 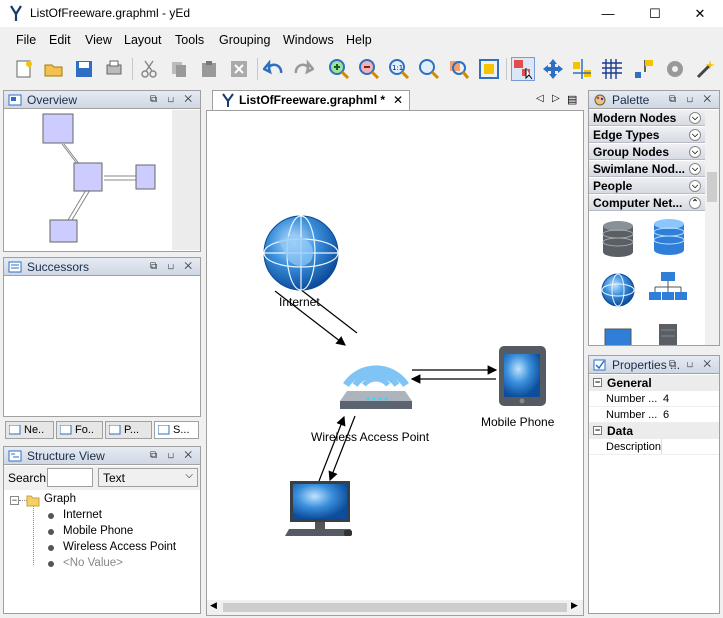 I want to click on horizontal-scrollbar: ◀ ▶, so click(x=395, y=607).